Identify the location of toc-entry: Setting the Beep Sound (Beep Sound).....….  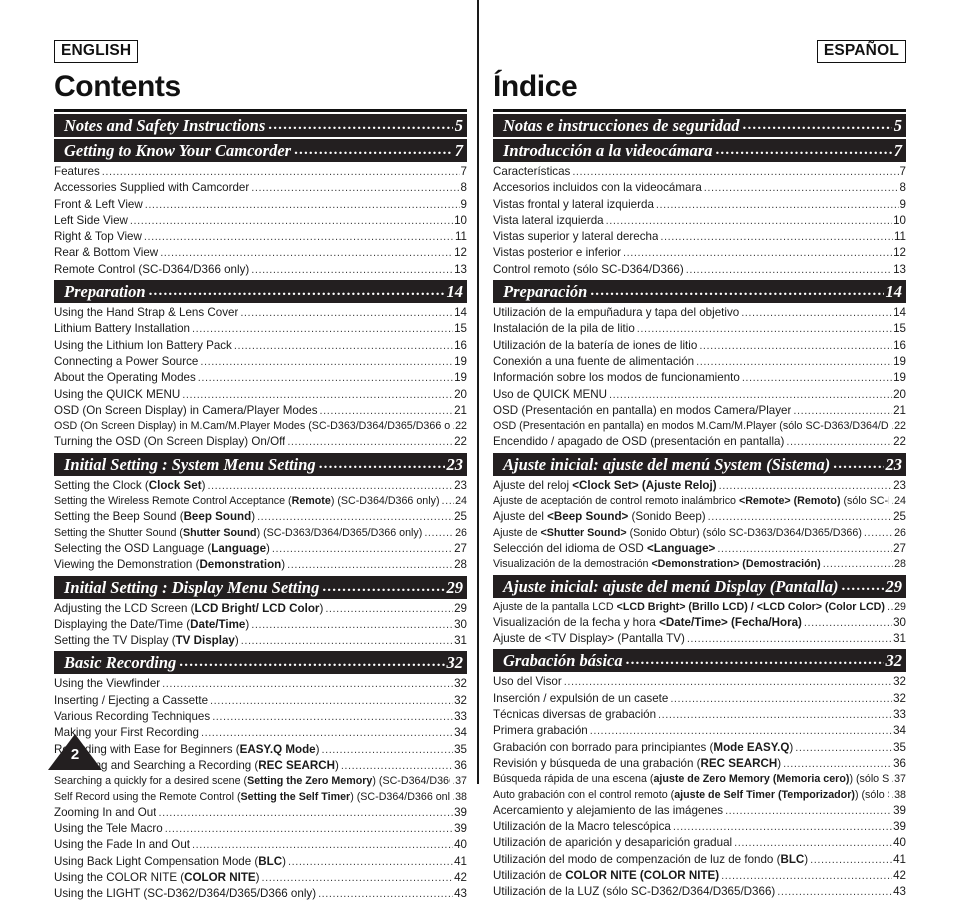
(260, 517).